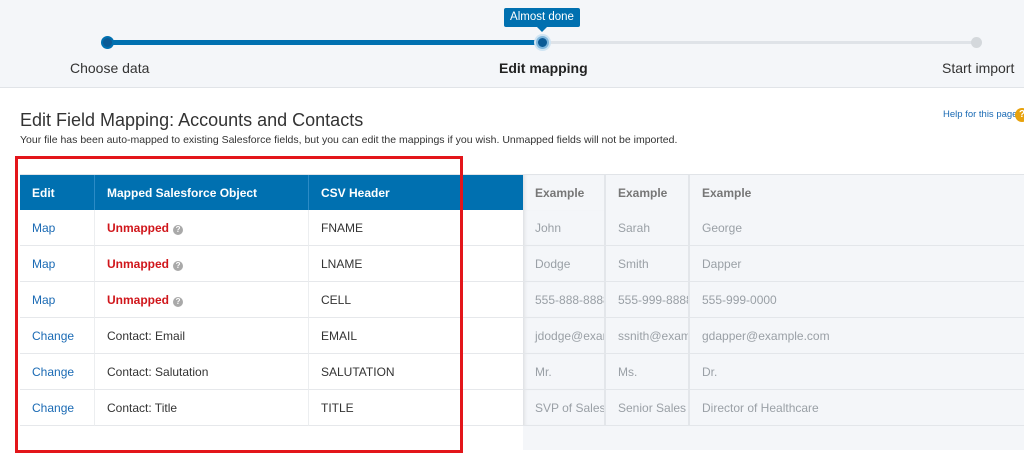 The height and width of the screenshot is (475, 1024). Describe the element at coordinates (564, 264) in the screenshot. I see `example-cell: Dodge` at that location.